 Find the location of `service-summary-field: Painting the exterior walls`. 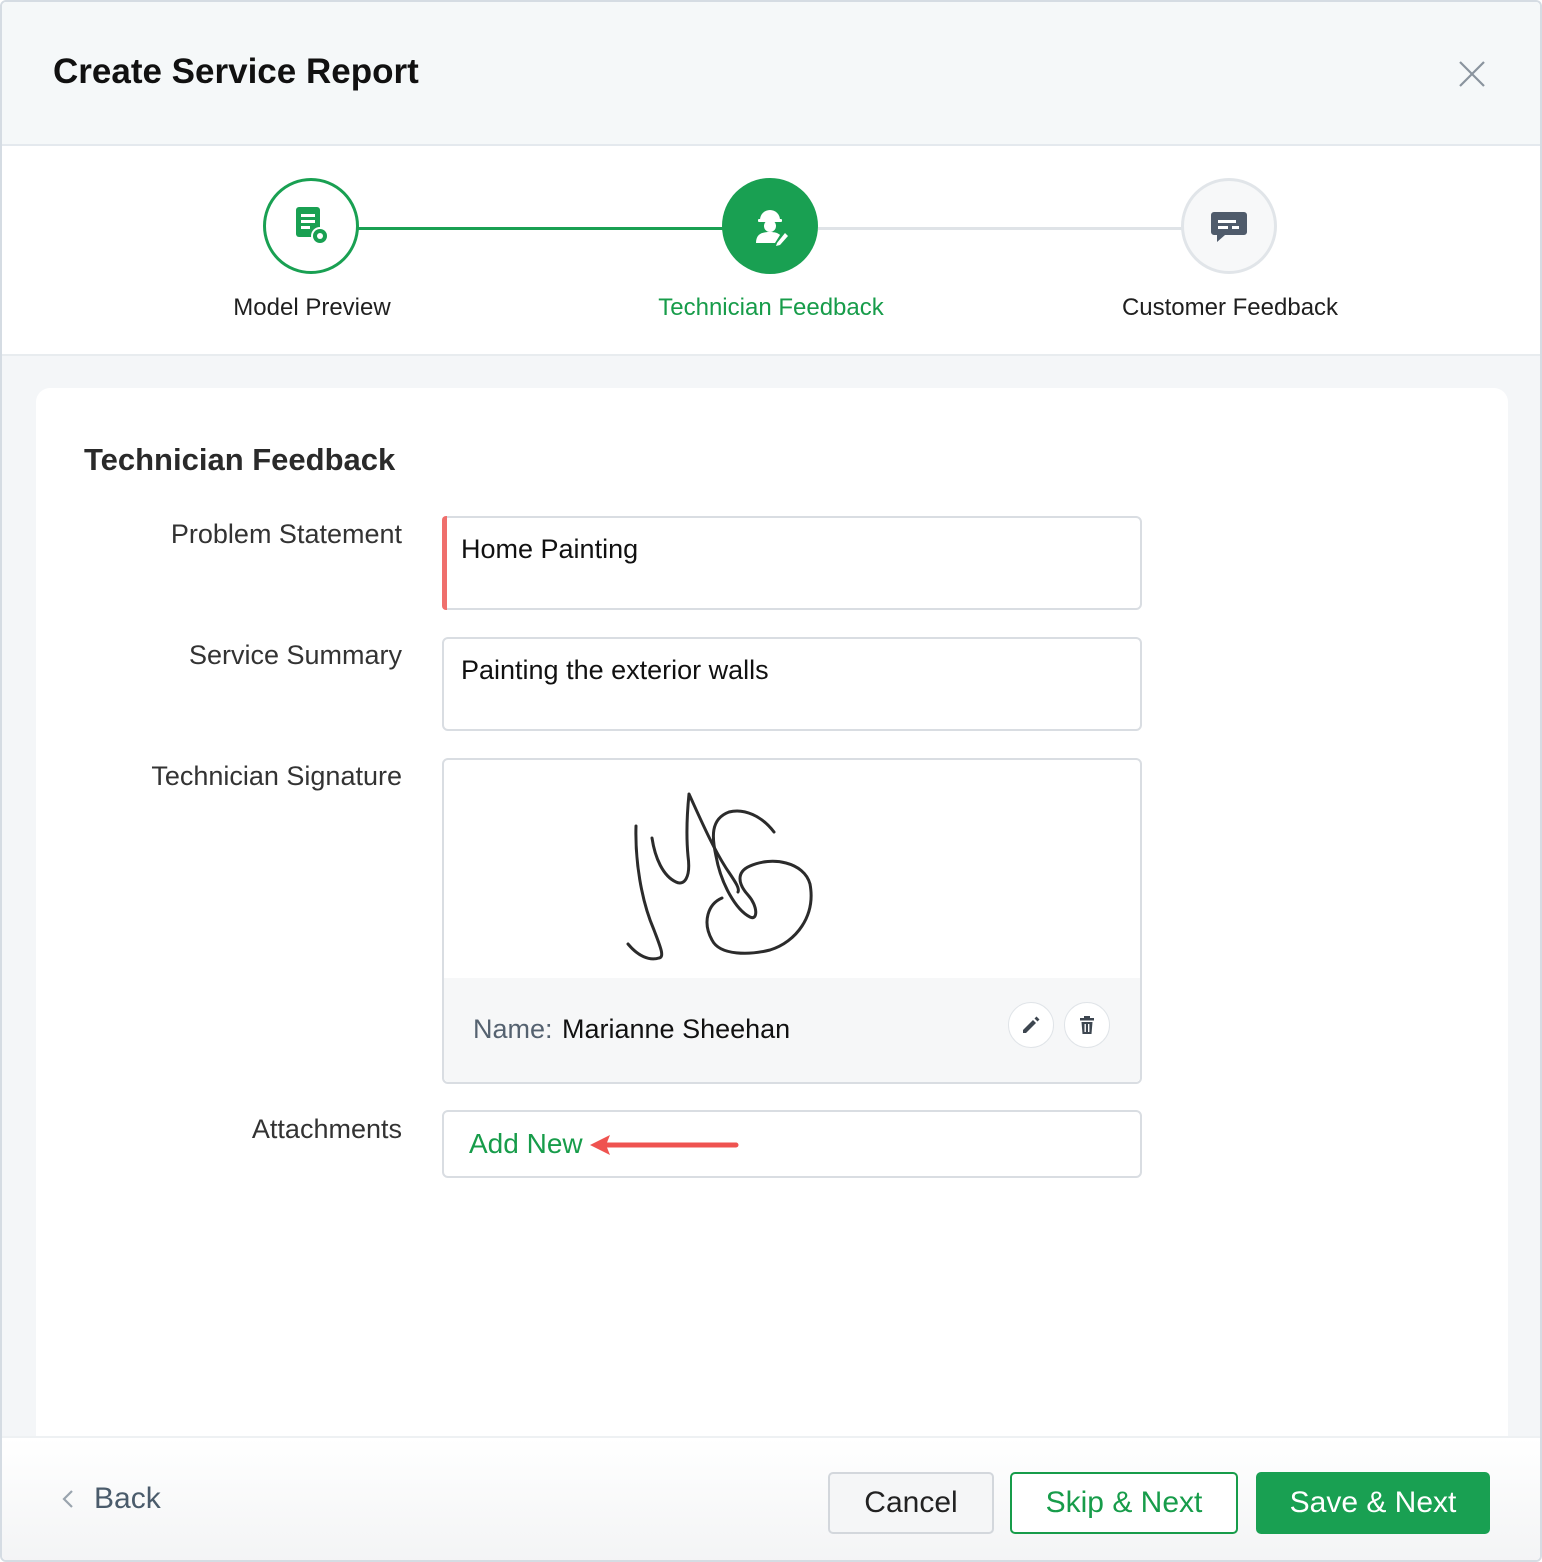

service-summary-field: Painting the exterior walls is located at coordinates (792, 684).